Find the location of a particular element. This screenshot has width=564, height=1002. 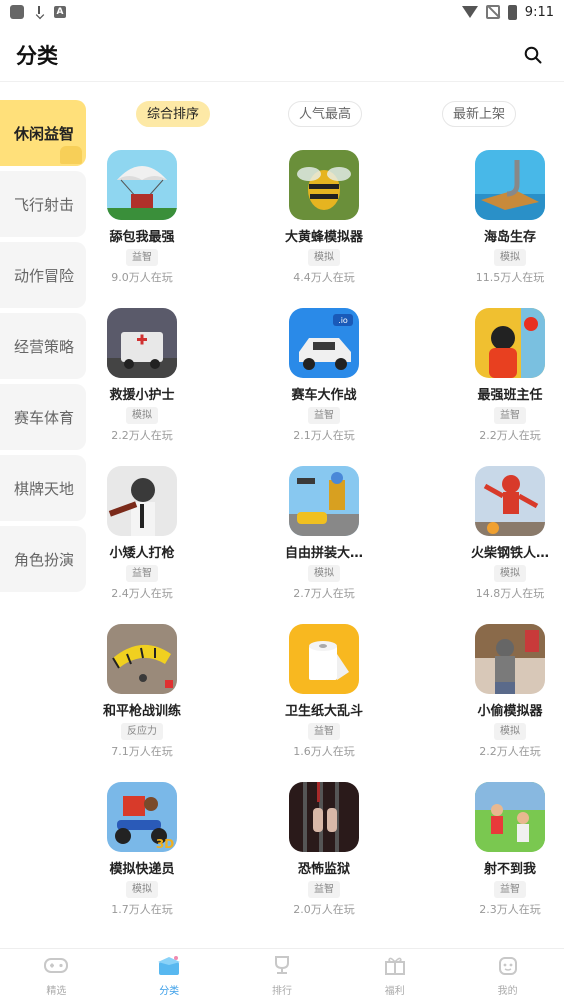

trophy-icon is located at coordinates (282, 968).